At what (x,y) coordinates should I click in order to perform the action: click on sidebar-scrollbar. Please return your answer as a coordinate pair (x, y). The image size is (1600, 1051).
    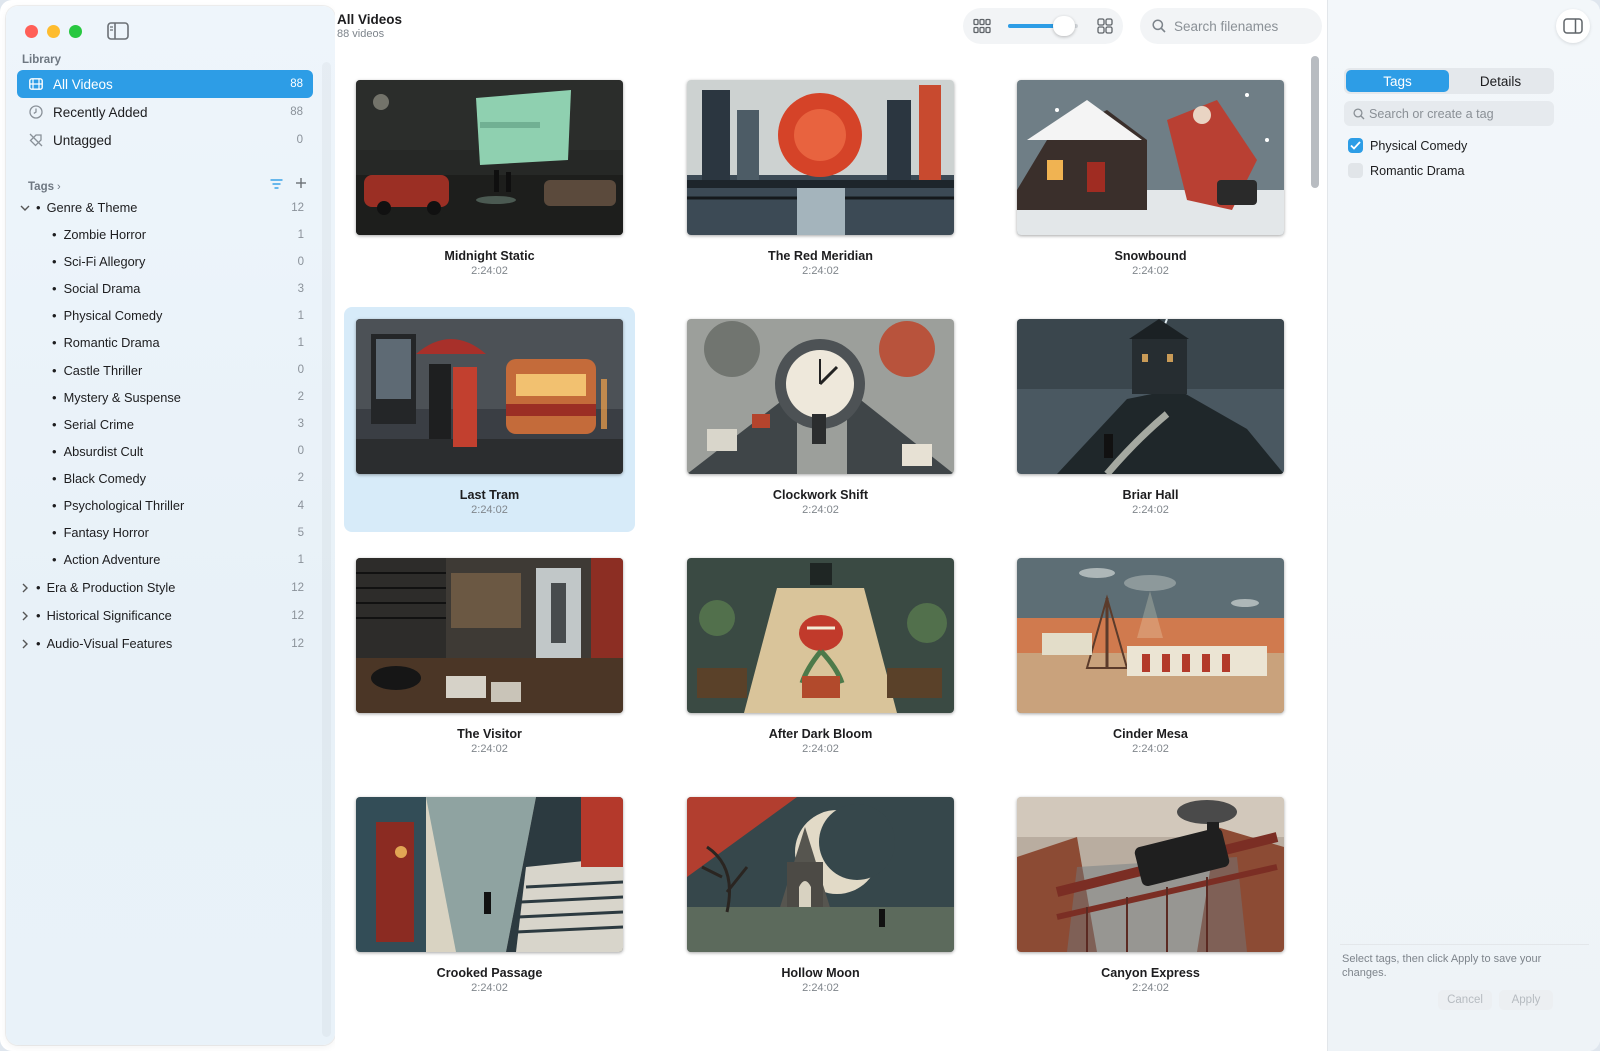
    Looking at the image, I should click on (326, 549).